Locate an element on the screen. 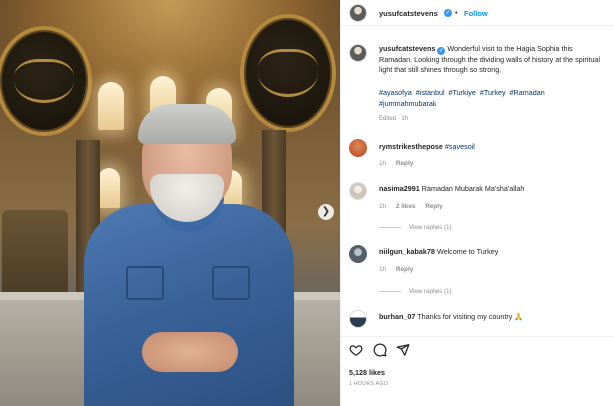 Image resolution: width=614 pixels, height=406 pixels. comment-likes: 2 likes is located at coordinates (406, 206).